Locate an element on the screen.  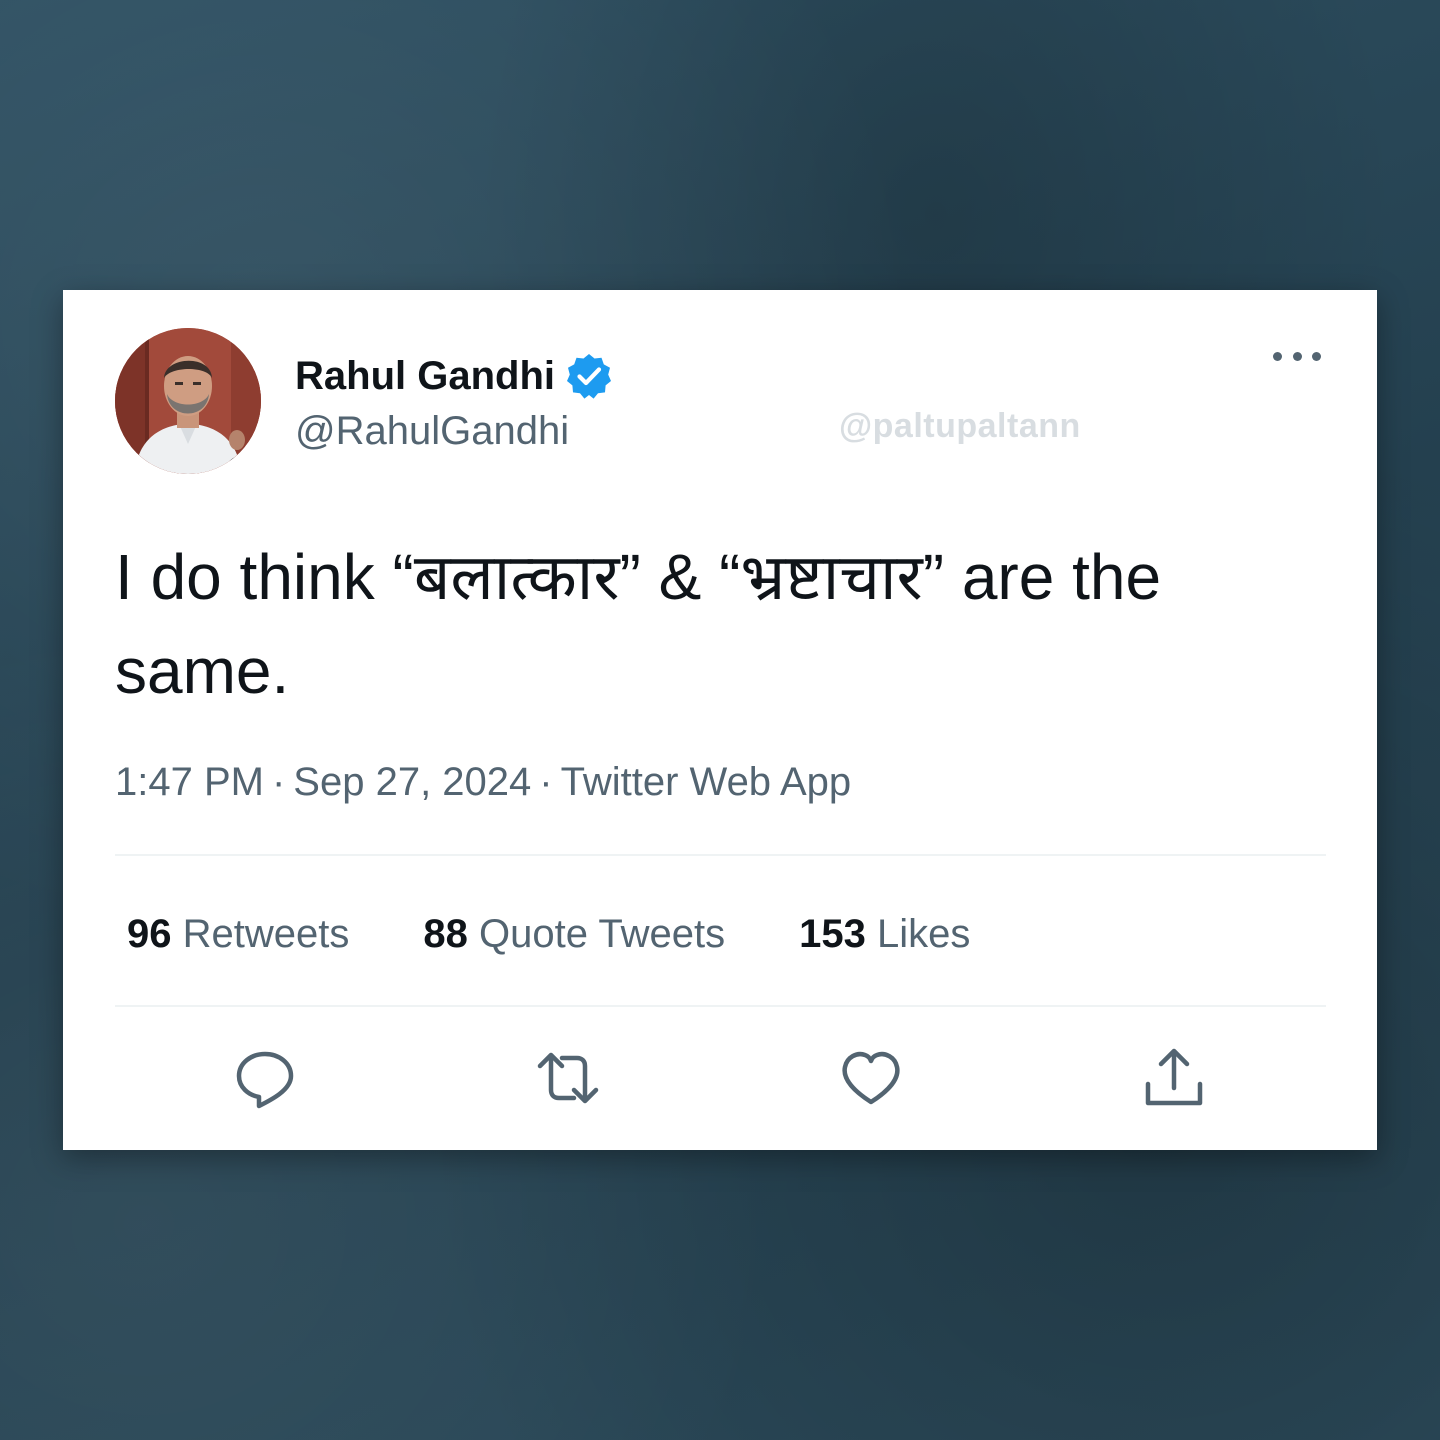
tweet-stats: 96 Retweets 88 Quote Tweets 153 Likes is located at coordinates (585, 934).